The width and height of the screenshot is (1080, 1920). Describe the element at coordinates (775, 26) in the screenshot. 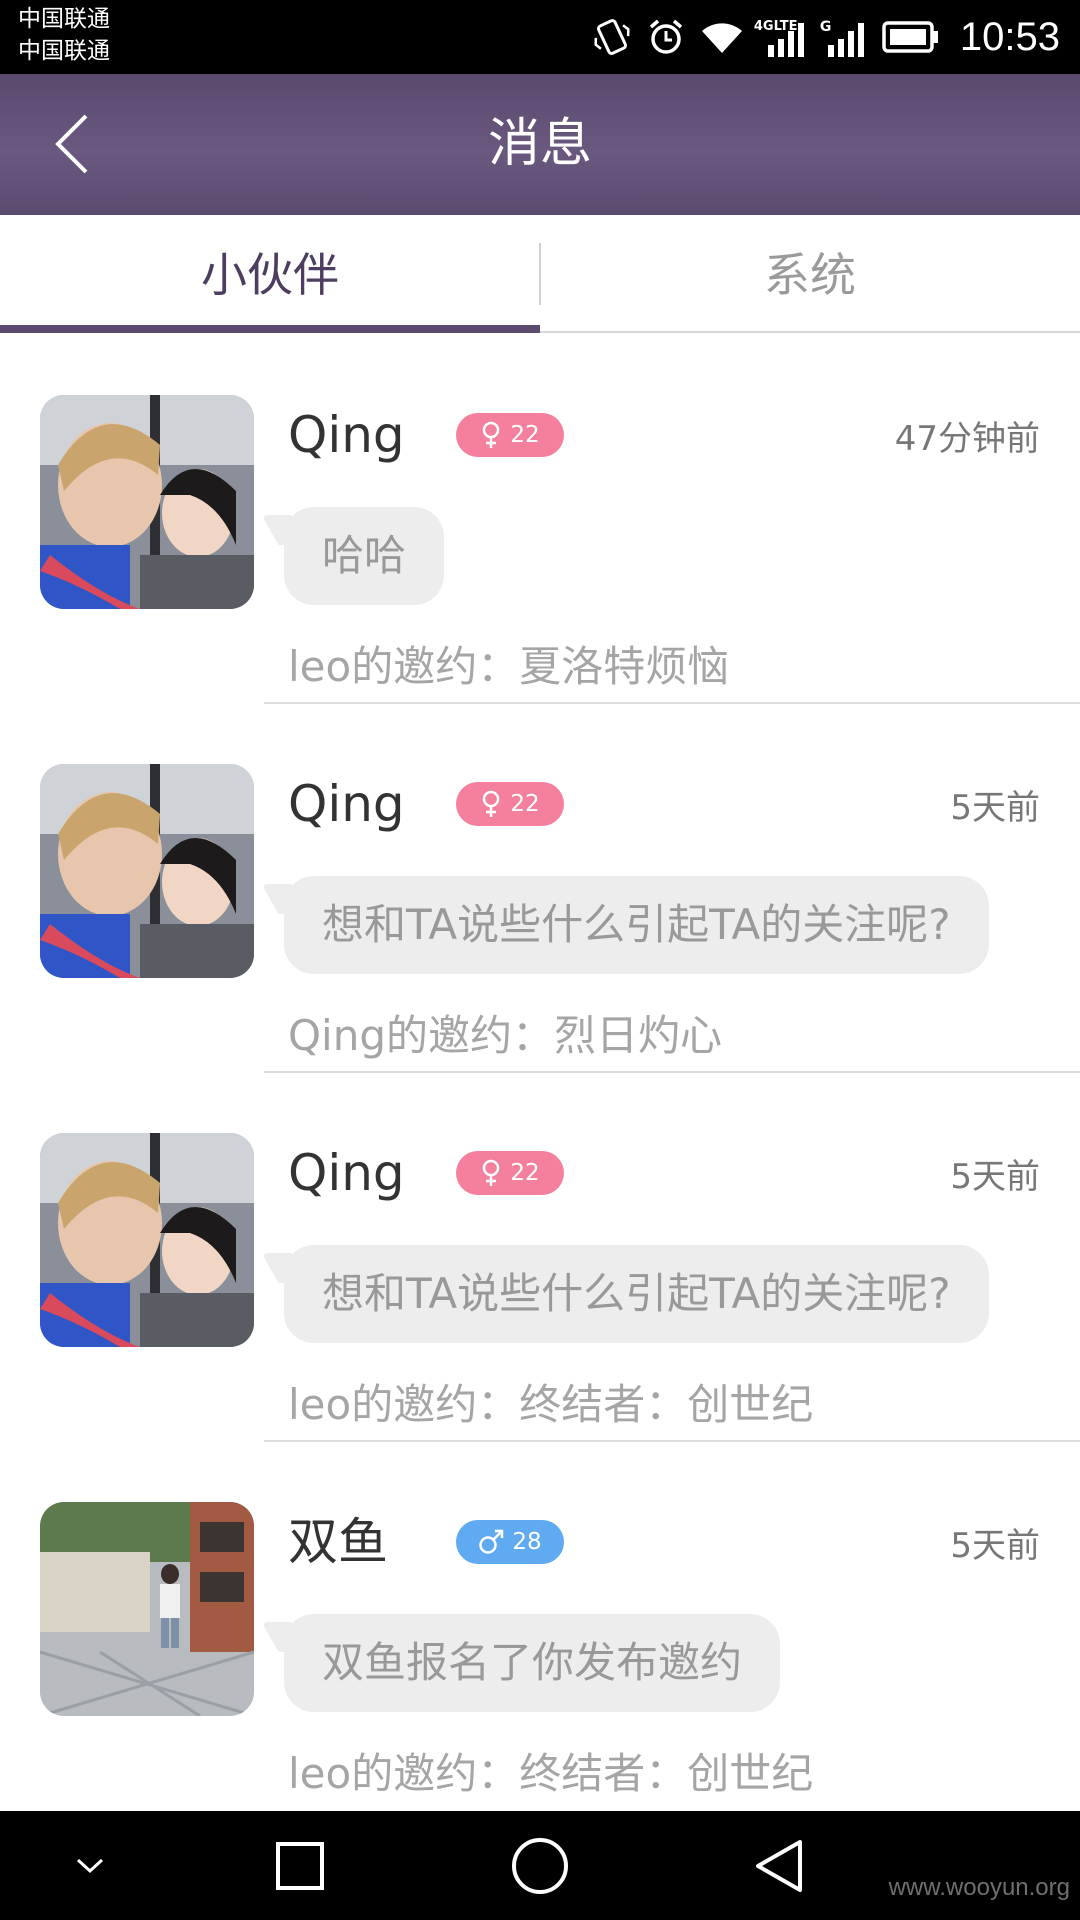

I see `net-4g-label: 4GLTE` at that location.